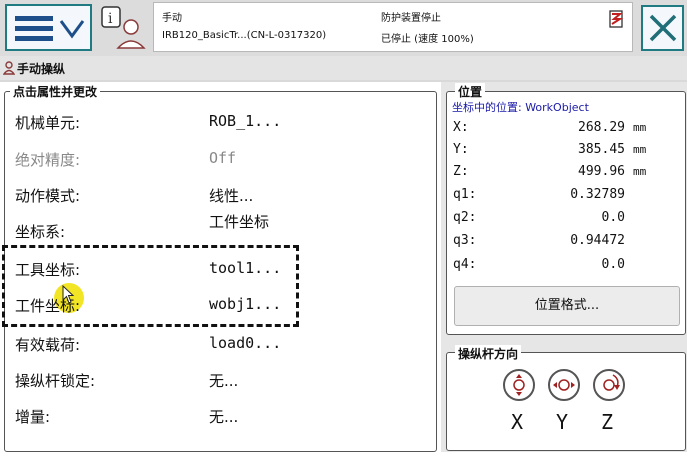  Describe the element at coordinates (520, 107) in the screenshot. I see `position-coordinate-subtitle: 坐标中的位置: WorkObject` at that location.